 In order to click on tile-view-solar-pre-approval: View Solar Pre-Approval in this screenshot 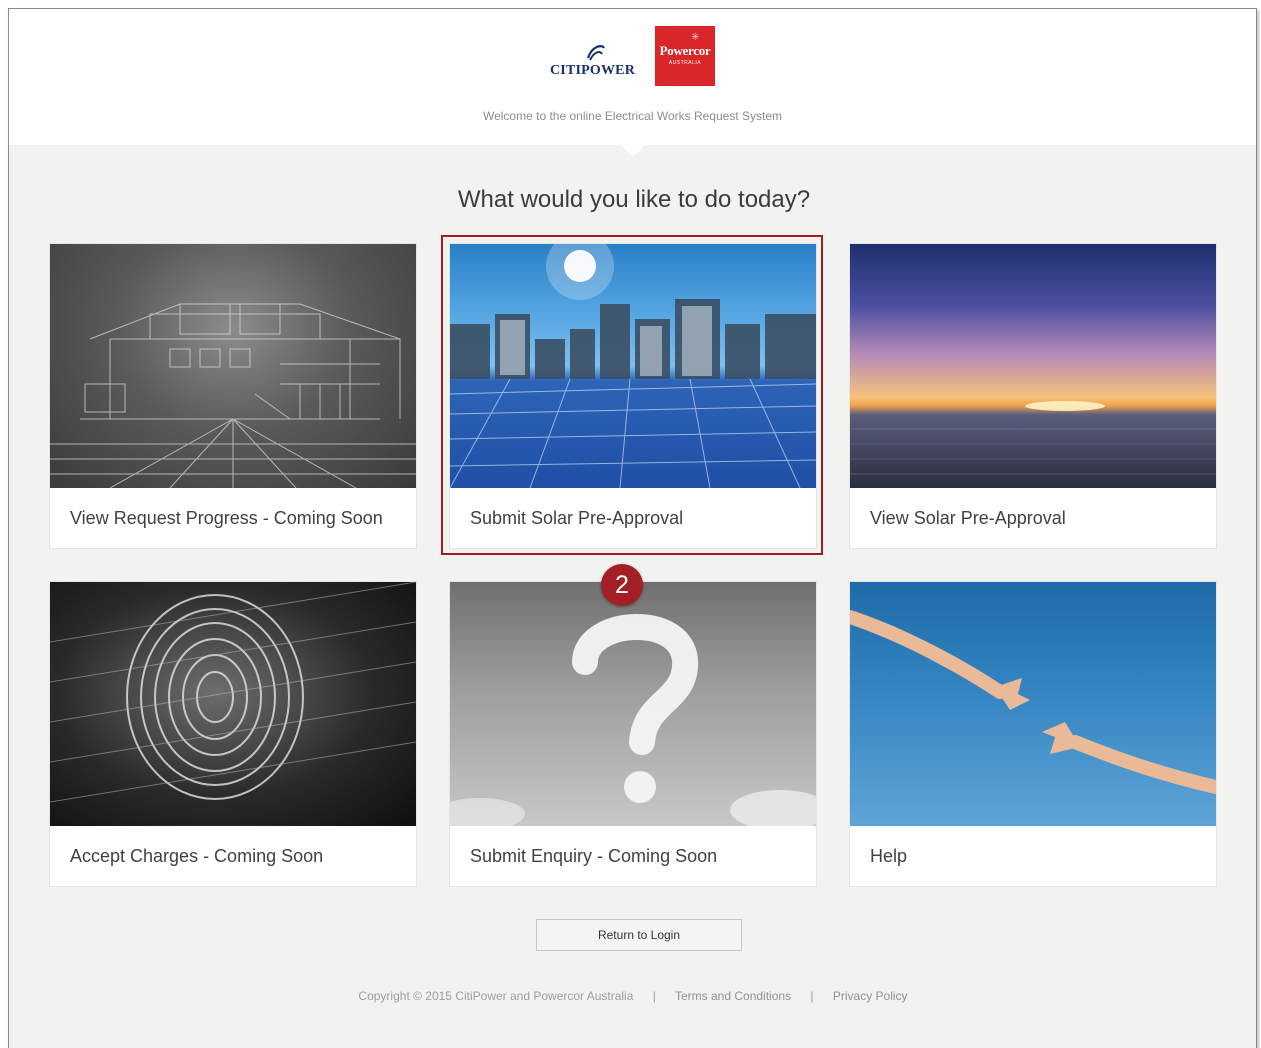, I will do `click(1033, 396)`.